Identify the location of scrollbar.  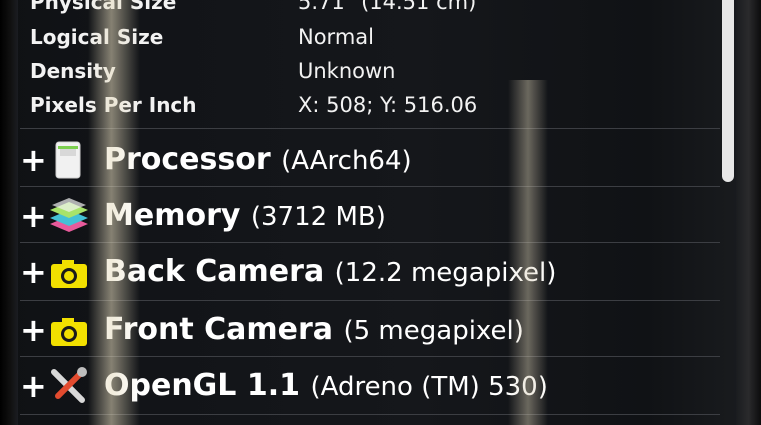
(728, 91).